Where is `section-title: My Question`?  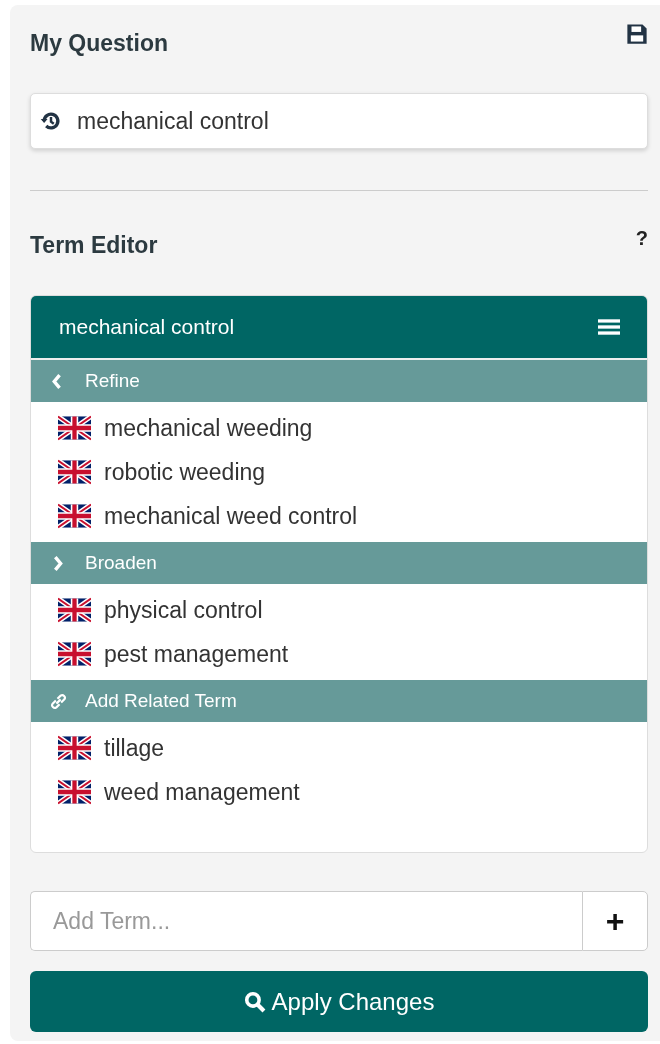
section-title: My Question is located at coordinates (99, 43).